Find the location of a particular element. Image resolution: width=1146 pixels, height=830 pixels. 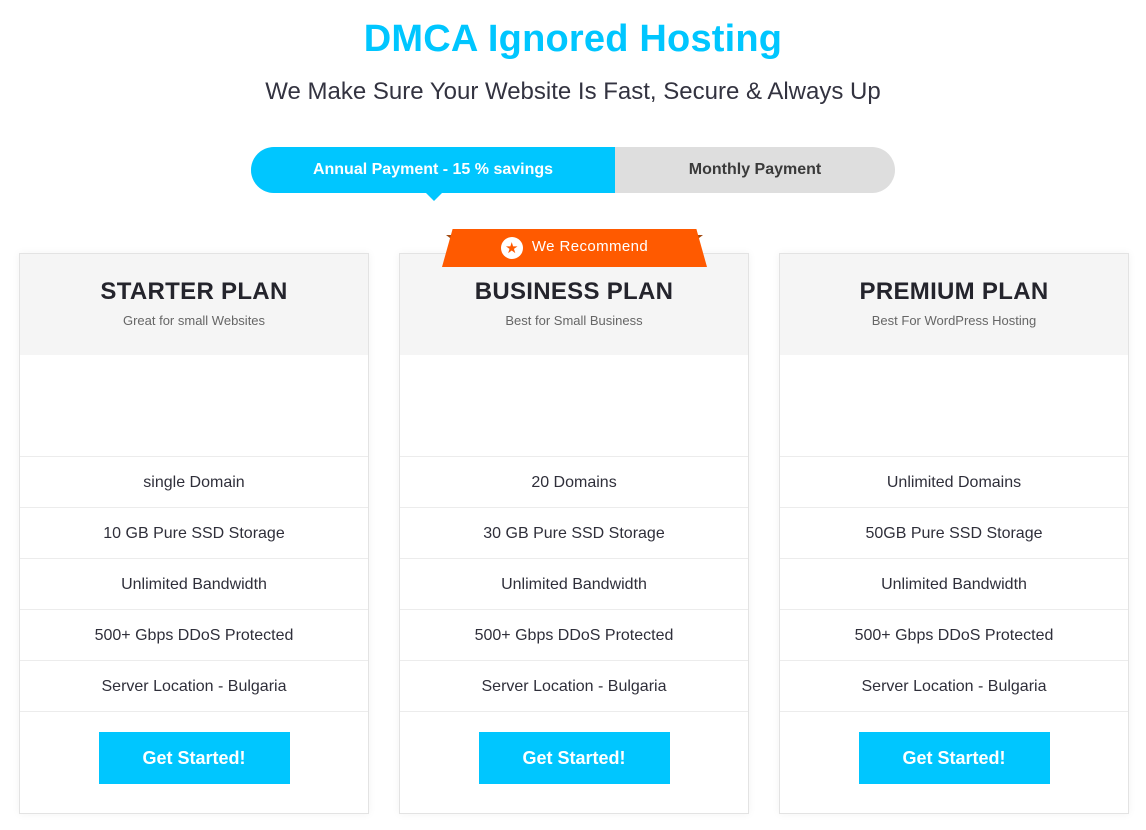

plan-header: STARTER PLAN Great for small Websites is located at coordinates (194, 304).